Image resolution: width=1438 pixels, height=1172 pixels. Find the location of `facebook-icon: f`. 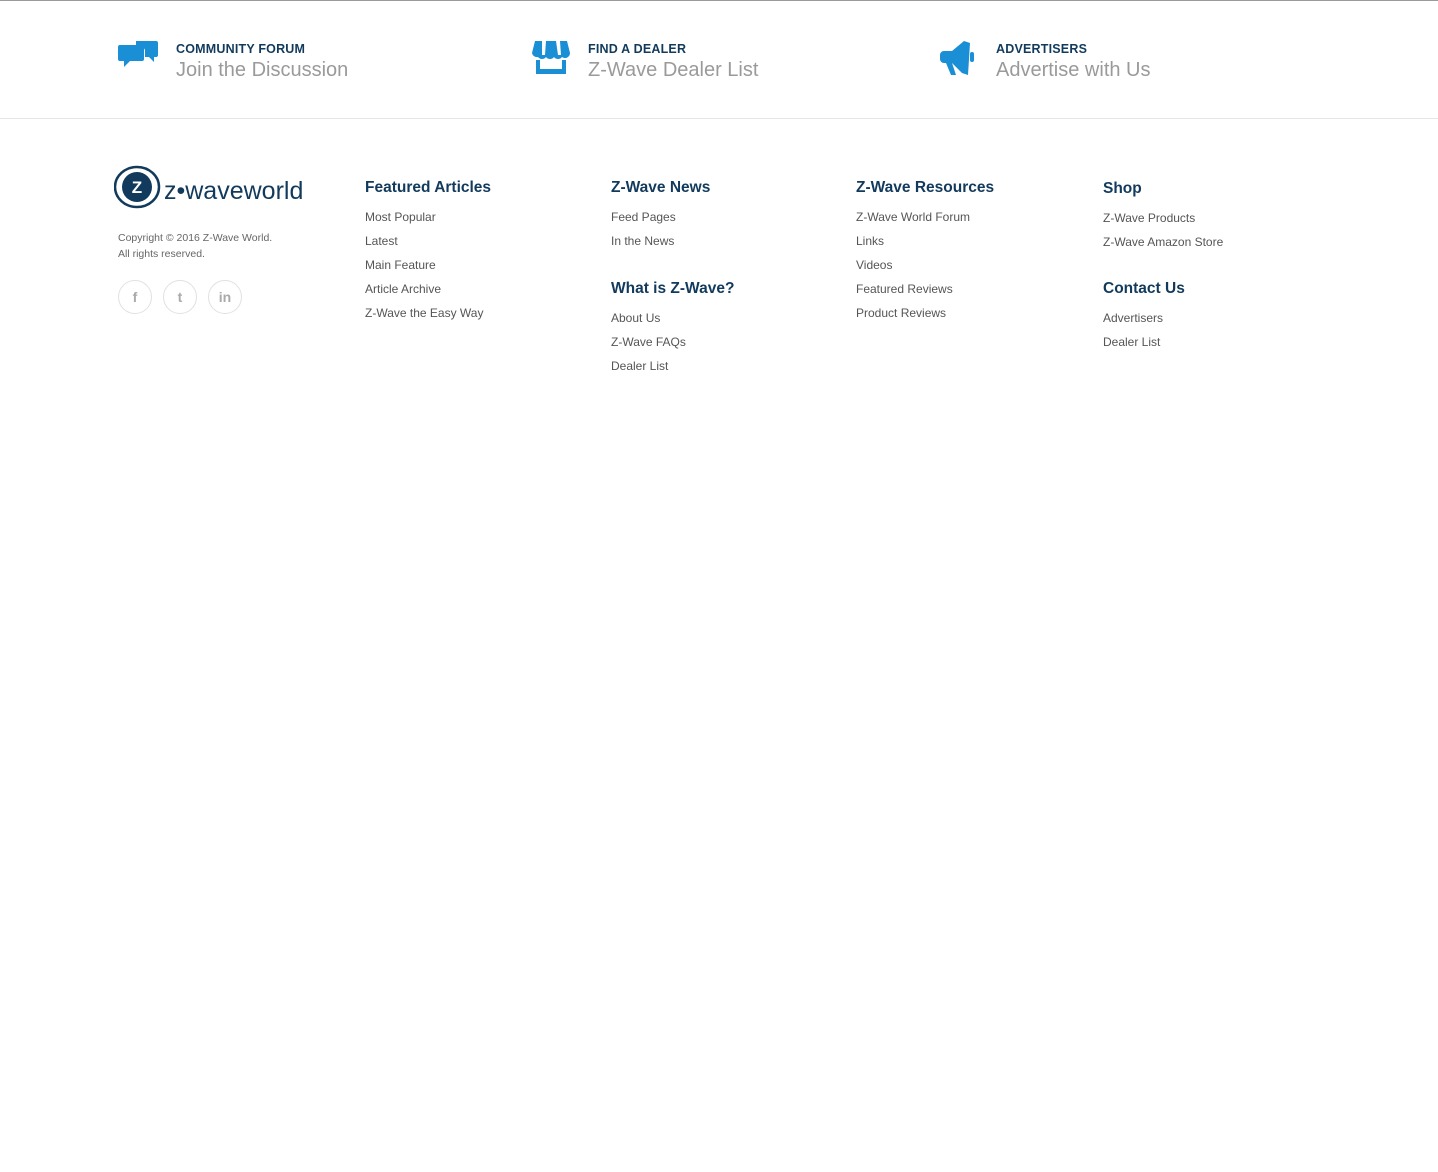

facebook-icon: f is located at coordinates (135, 297).